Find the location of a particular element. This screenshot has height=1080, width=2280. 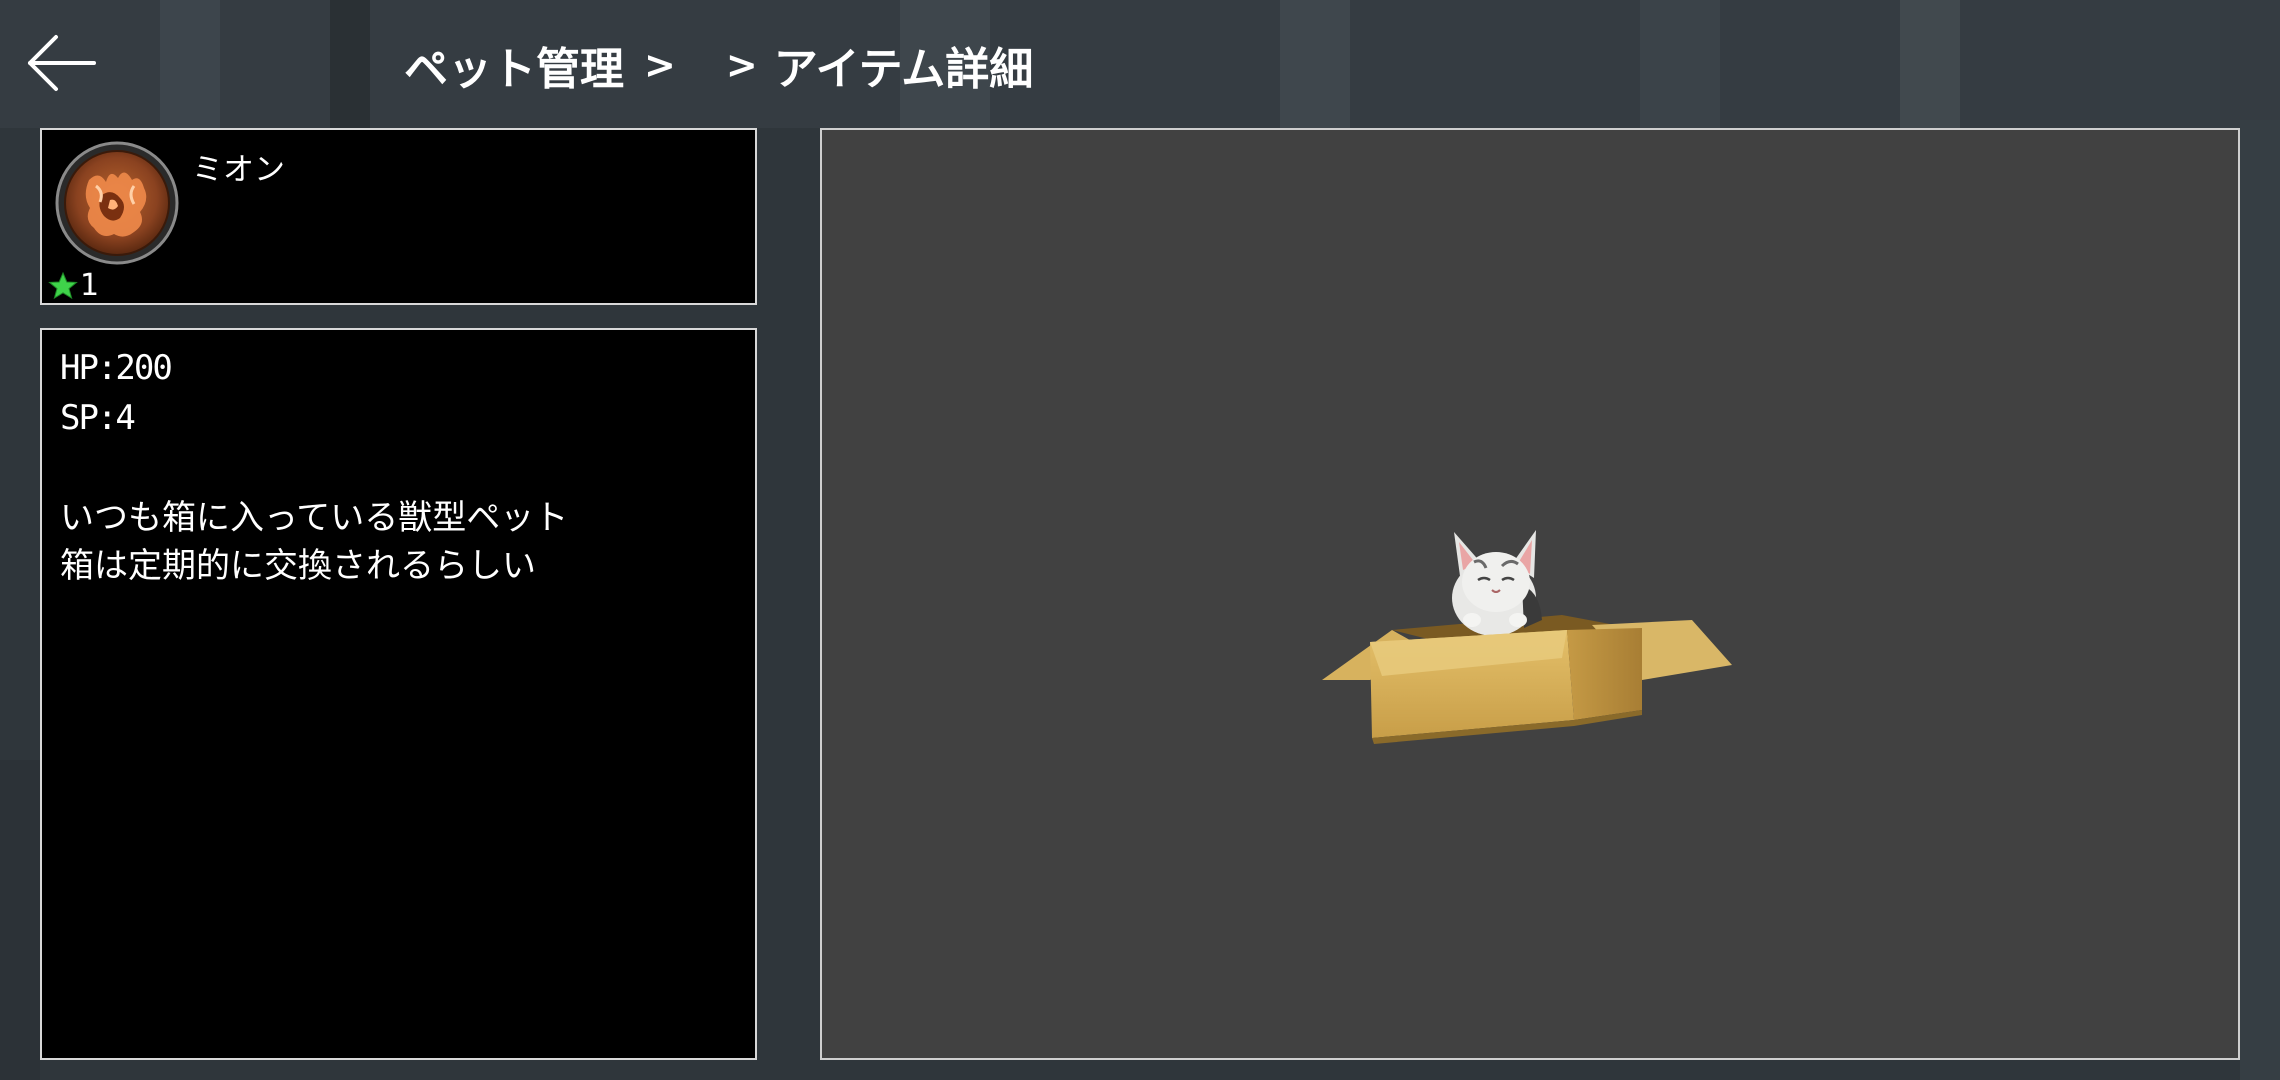

back-arrow-icon is located at coordinates (62, 63).